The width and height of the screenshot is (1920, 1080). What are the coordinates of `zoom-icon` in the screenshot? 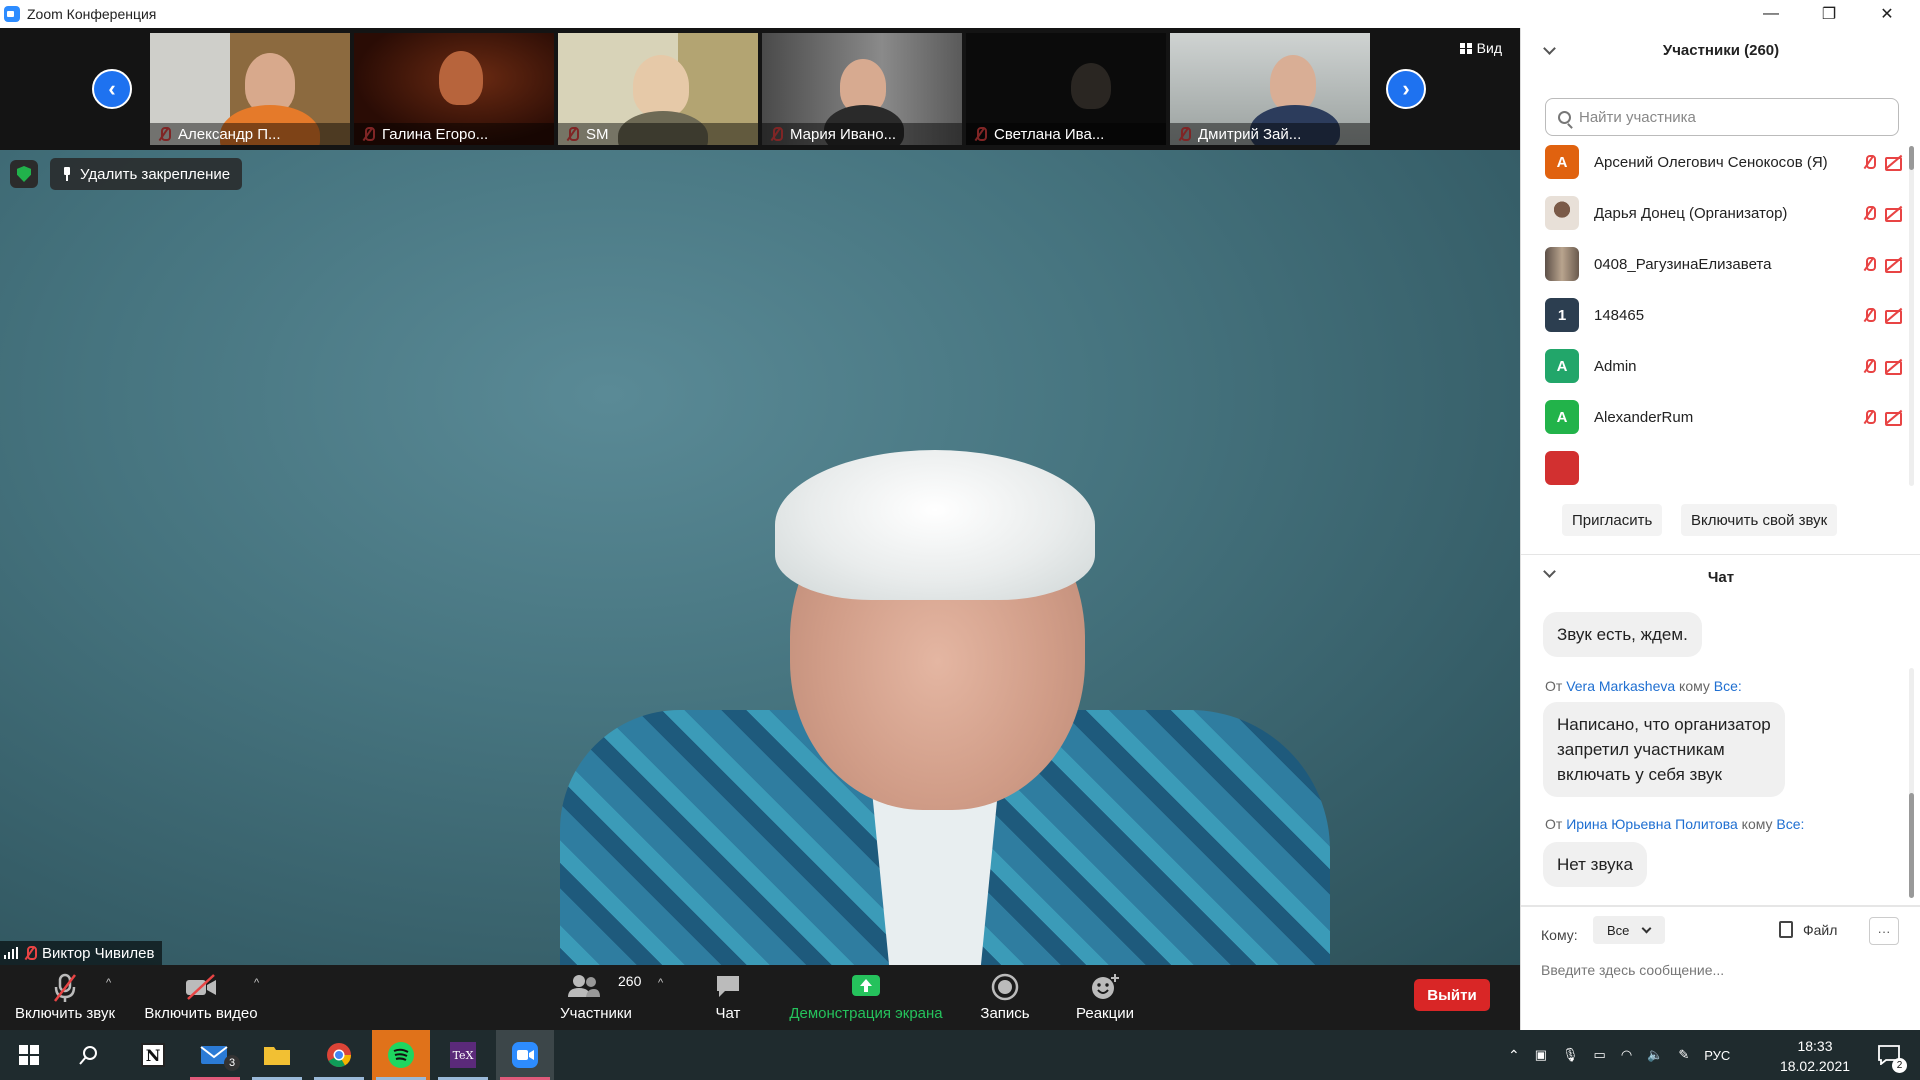 It's located at (525, 1055).